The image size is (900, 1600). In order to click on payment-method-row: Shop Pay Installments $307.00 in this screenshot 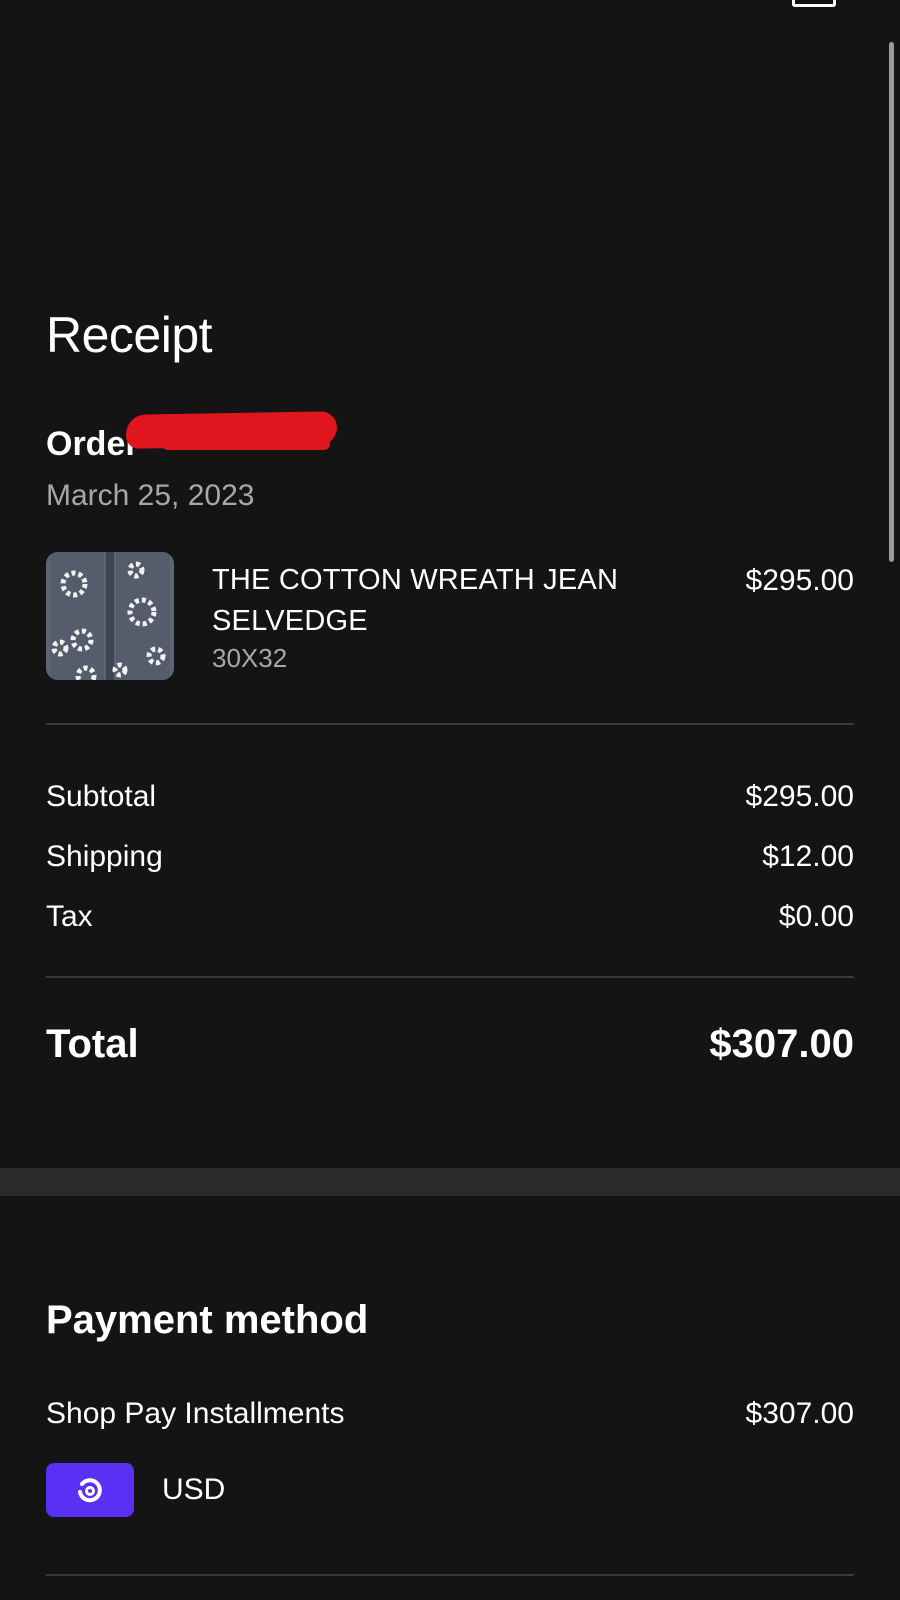, I will do `click(450, 1414)`.